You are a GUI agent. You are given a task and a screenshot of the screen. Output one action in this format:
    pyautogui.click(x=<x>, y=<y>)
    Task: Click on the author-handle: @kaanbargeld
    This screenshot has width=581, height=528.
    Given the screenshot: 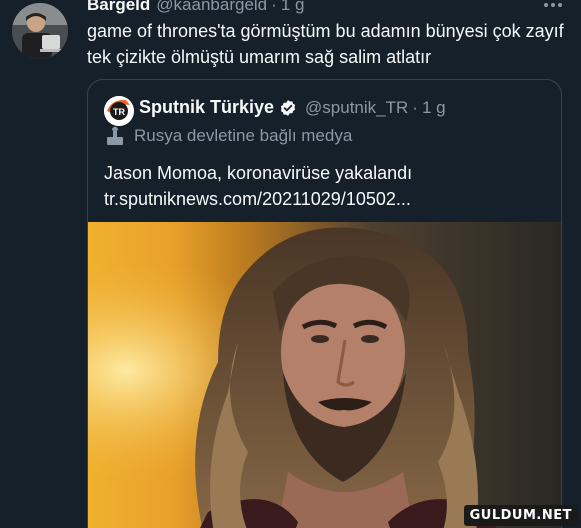 What is the action you would take?
    pyautogui.click(x=211, y=7)
    